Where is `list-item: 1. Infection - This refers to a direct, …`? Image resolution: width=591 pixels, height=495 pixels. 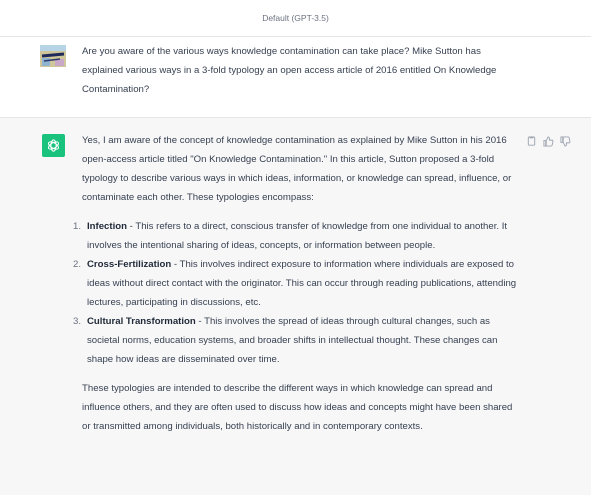 list-item: 1. Infection - This refers to a direct, … is located at coordinates (296, 236).